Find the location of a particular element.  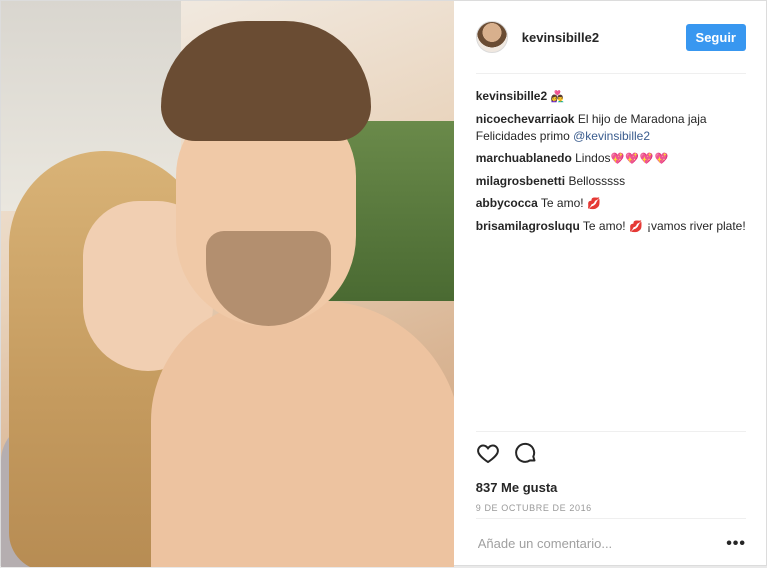

likes-count: 837 Me gusta is located at coordinates (611, 487).